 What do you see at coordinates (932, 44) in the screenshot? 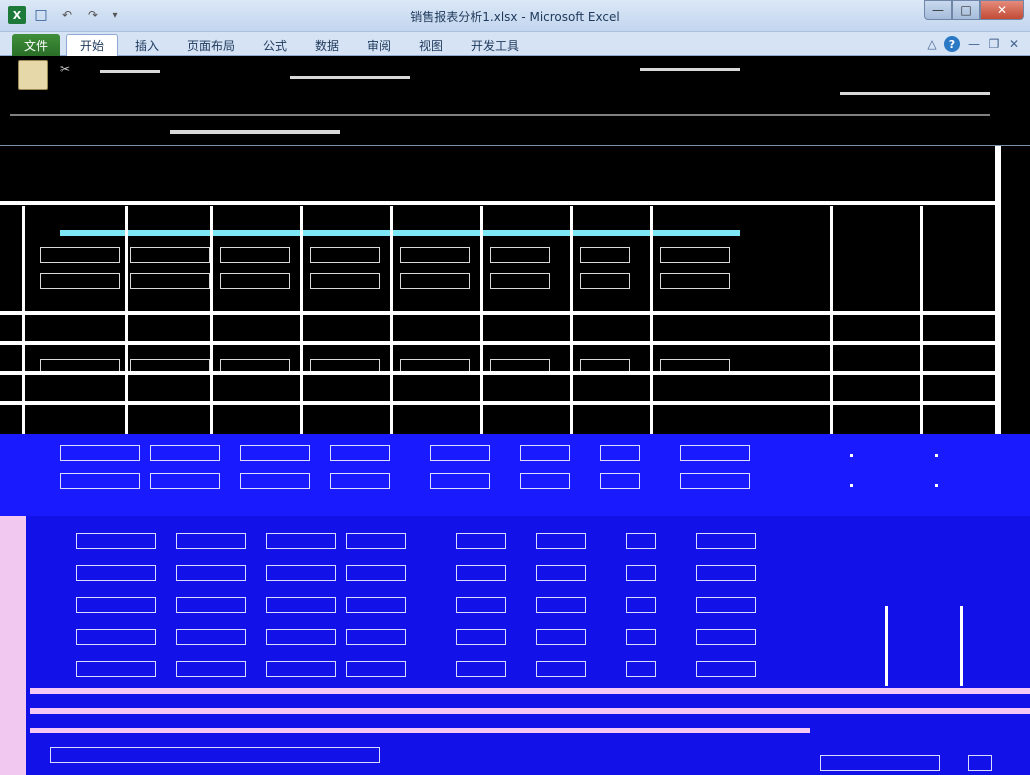
I see `ribbon-collapse-icon: △` at bounding box center [932, 44].